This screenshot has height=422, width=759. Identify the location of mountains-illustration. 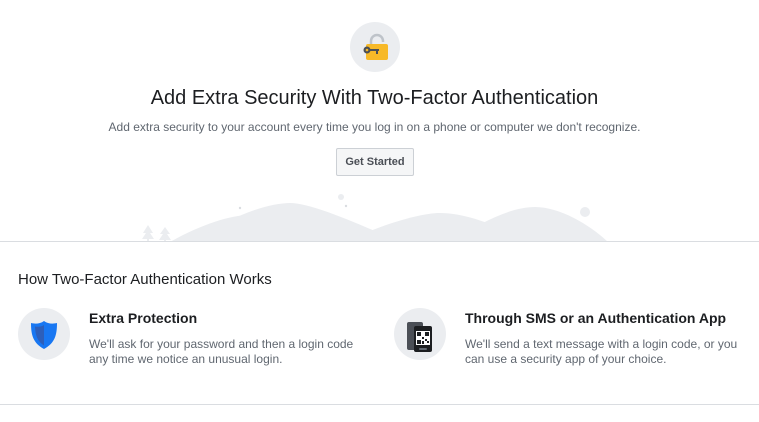
(374, 217).